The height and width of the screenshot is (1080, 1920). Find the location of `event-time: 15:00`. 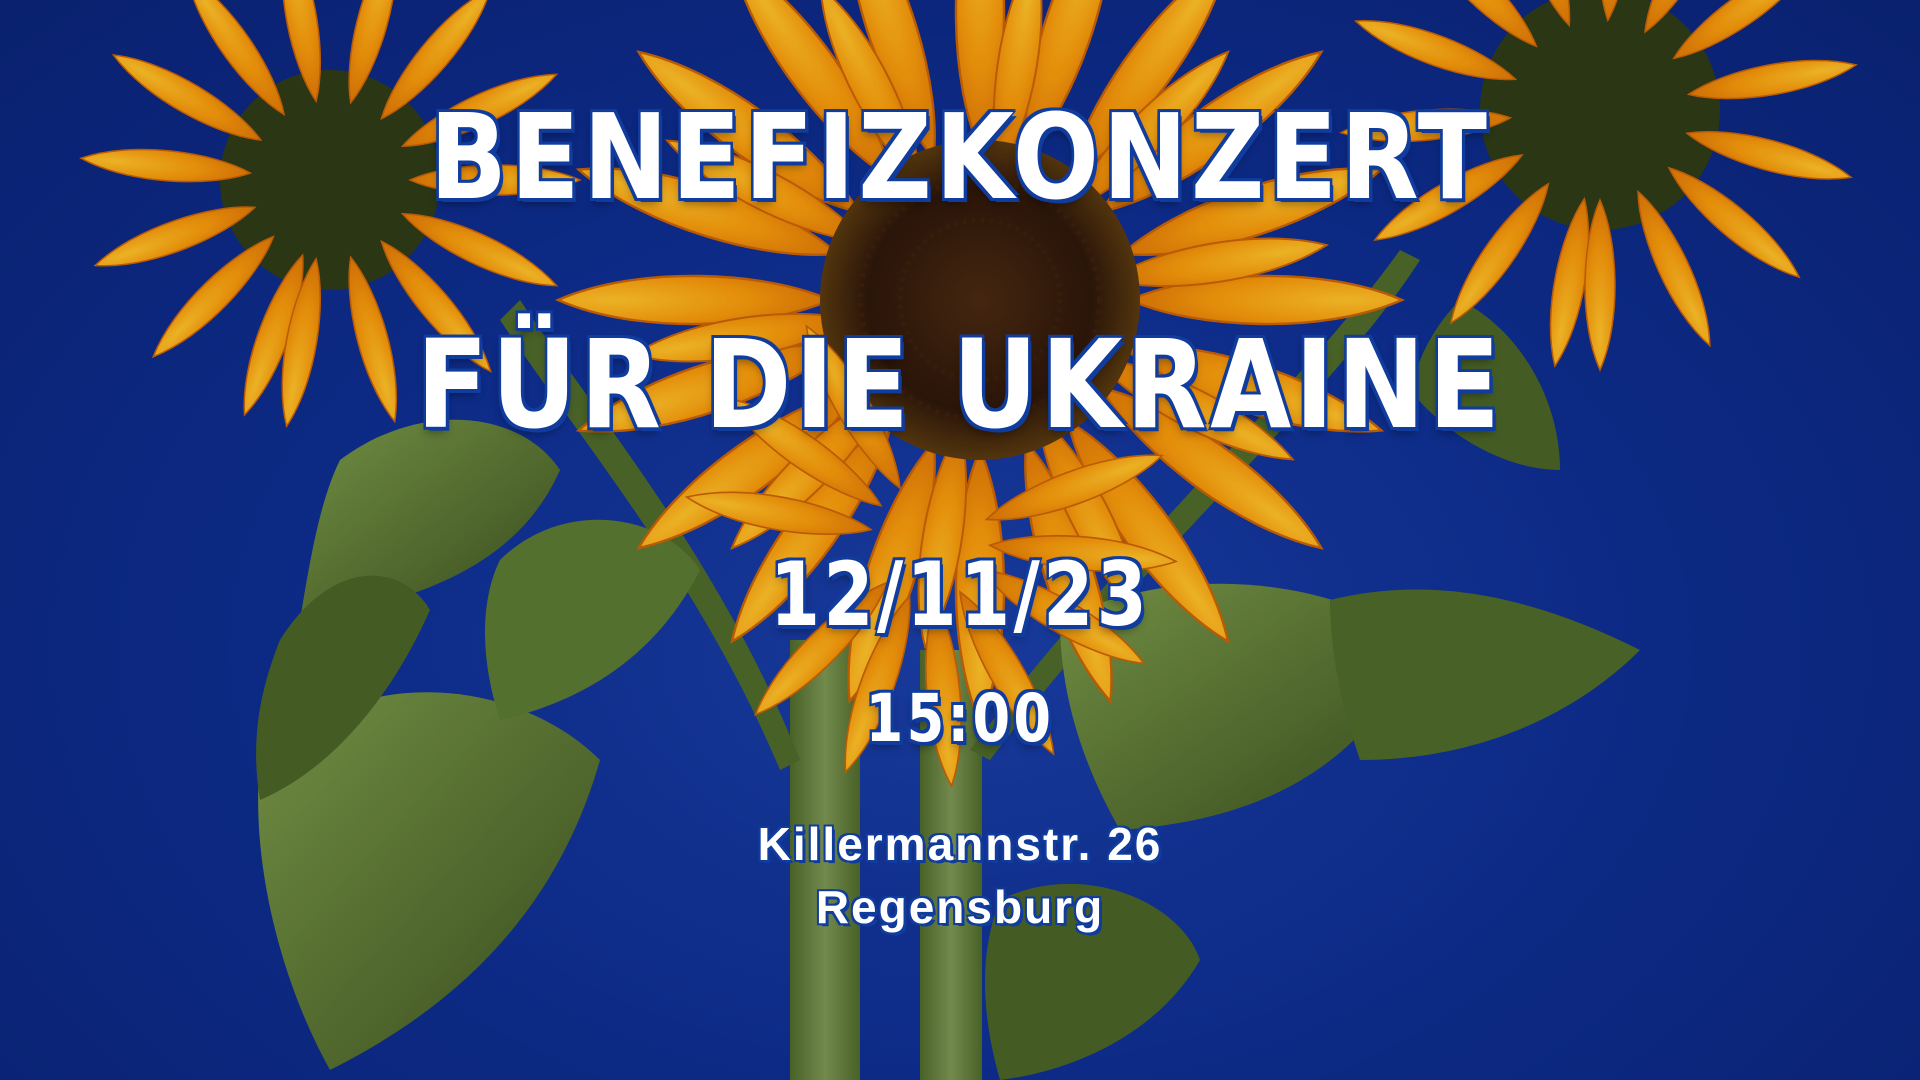

event-time: 15:00 is located at coordinates (959, 719).